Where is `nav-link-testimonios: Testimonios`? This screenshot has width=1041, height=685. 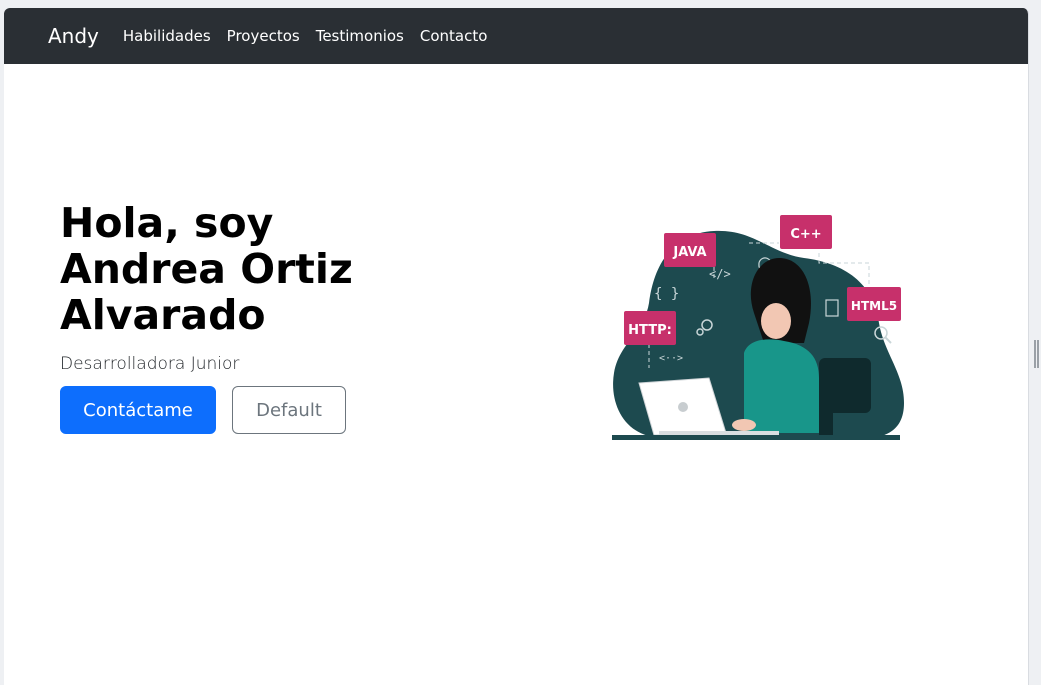
nav-link-testimonios: Testimonios is located at coordinates (360, 36).